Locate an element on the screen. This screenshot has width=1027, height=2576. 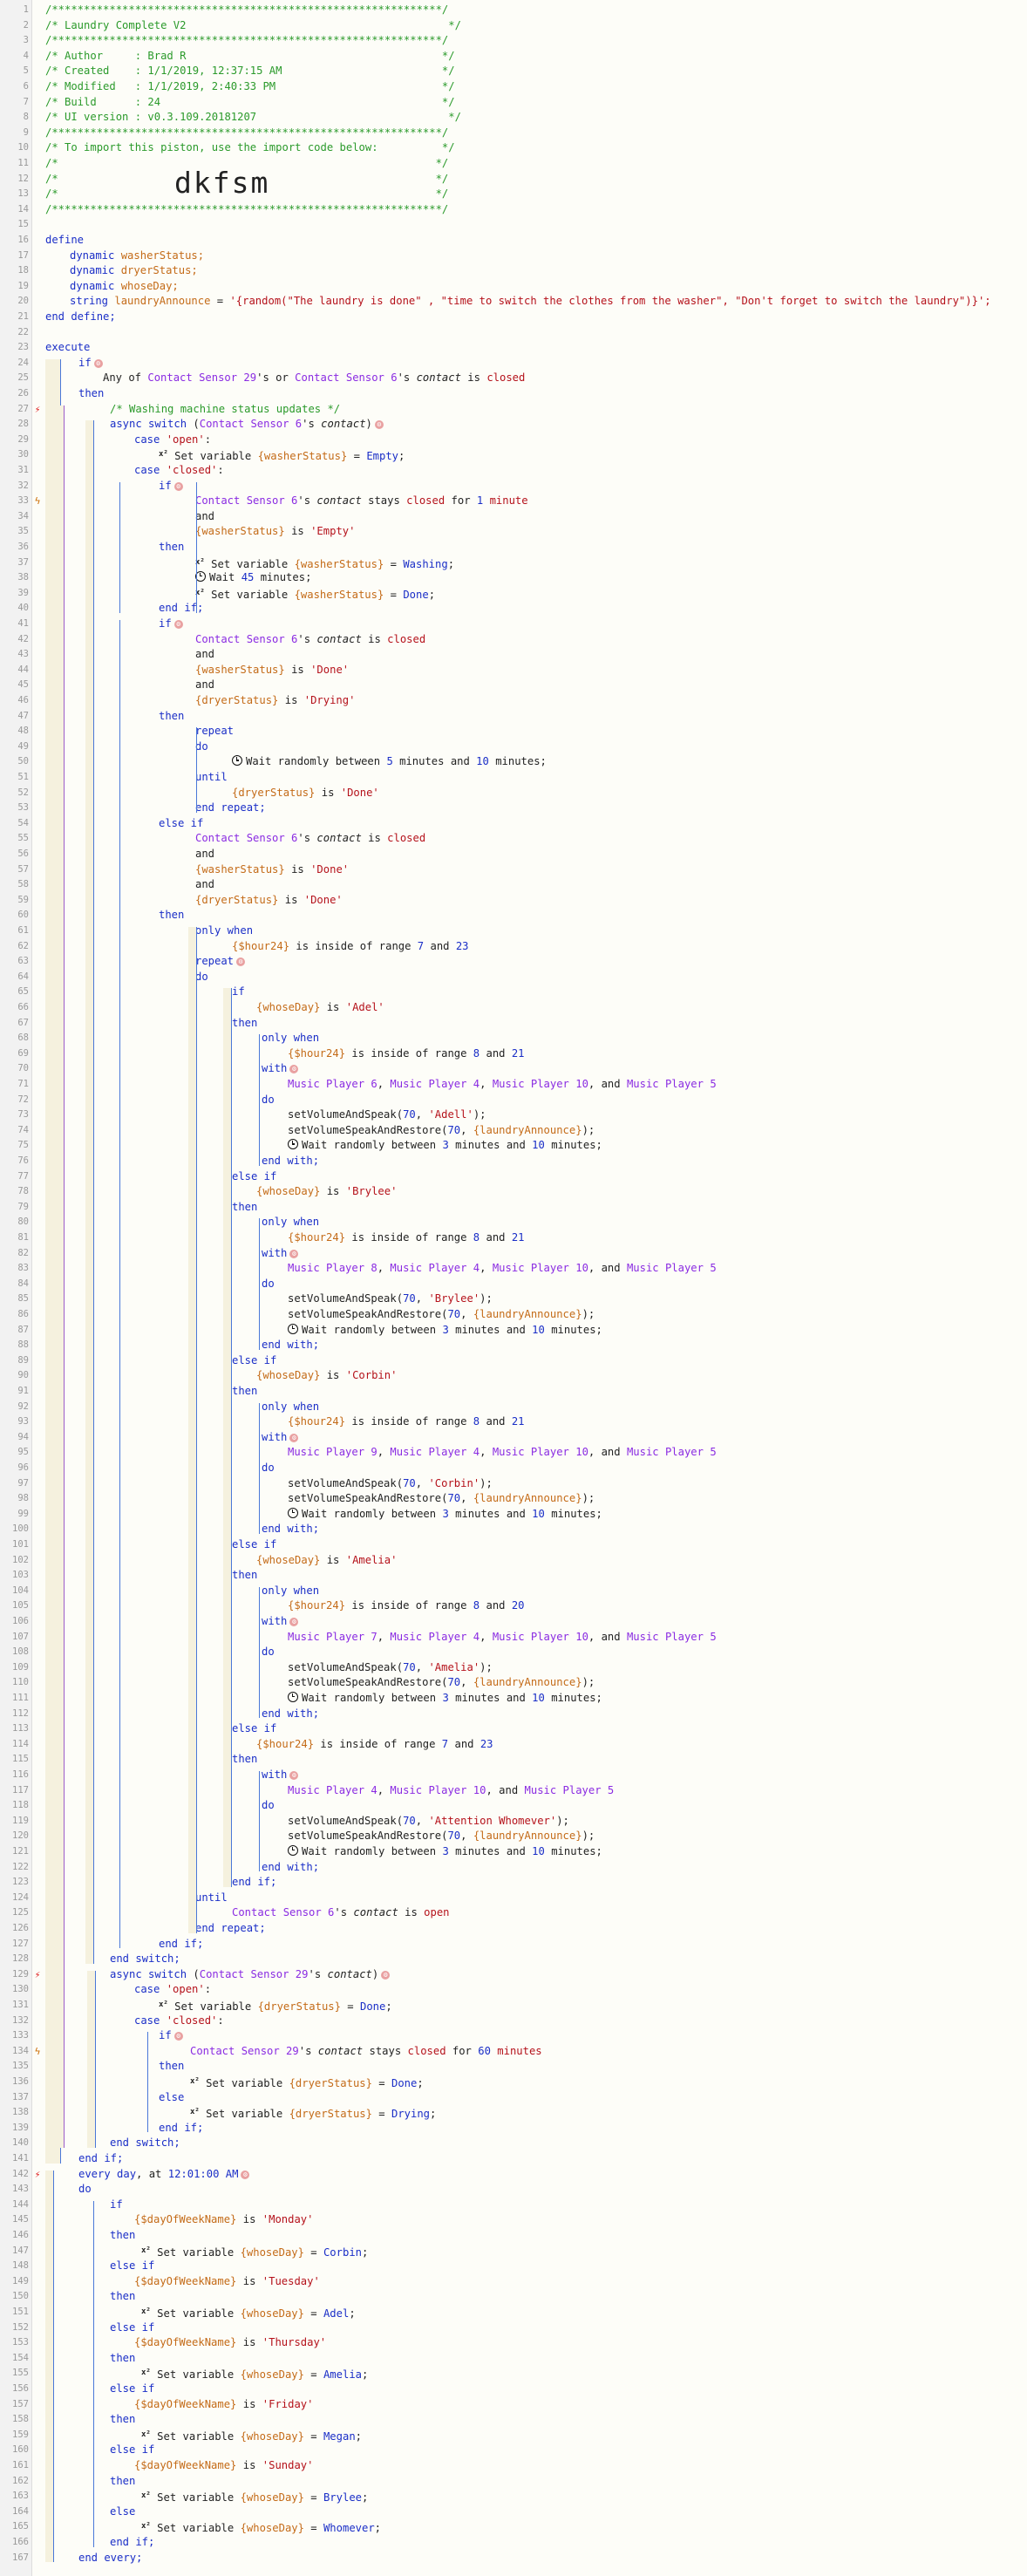
line-number: 156 is located at coordinates (20, 2388).